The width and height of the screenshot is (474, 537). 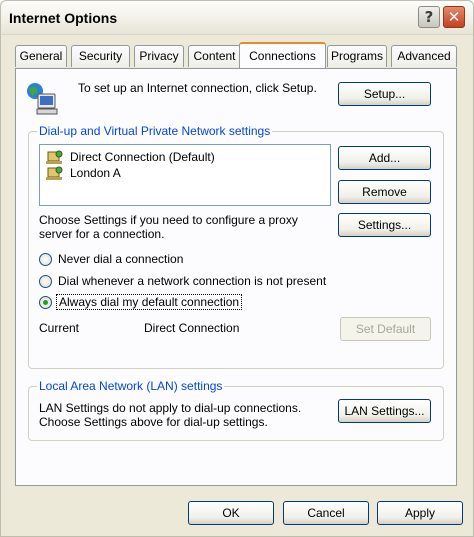 I want to click on radio-dial-whenever, so click(x=45, y=281).